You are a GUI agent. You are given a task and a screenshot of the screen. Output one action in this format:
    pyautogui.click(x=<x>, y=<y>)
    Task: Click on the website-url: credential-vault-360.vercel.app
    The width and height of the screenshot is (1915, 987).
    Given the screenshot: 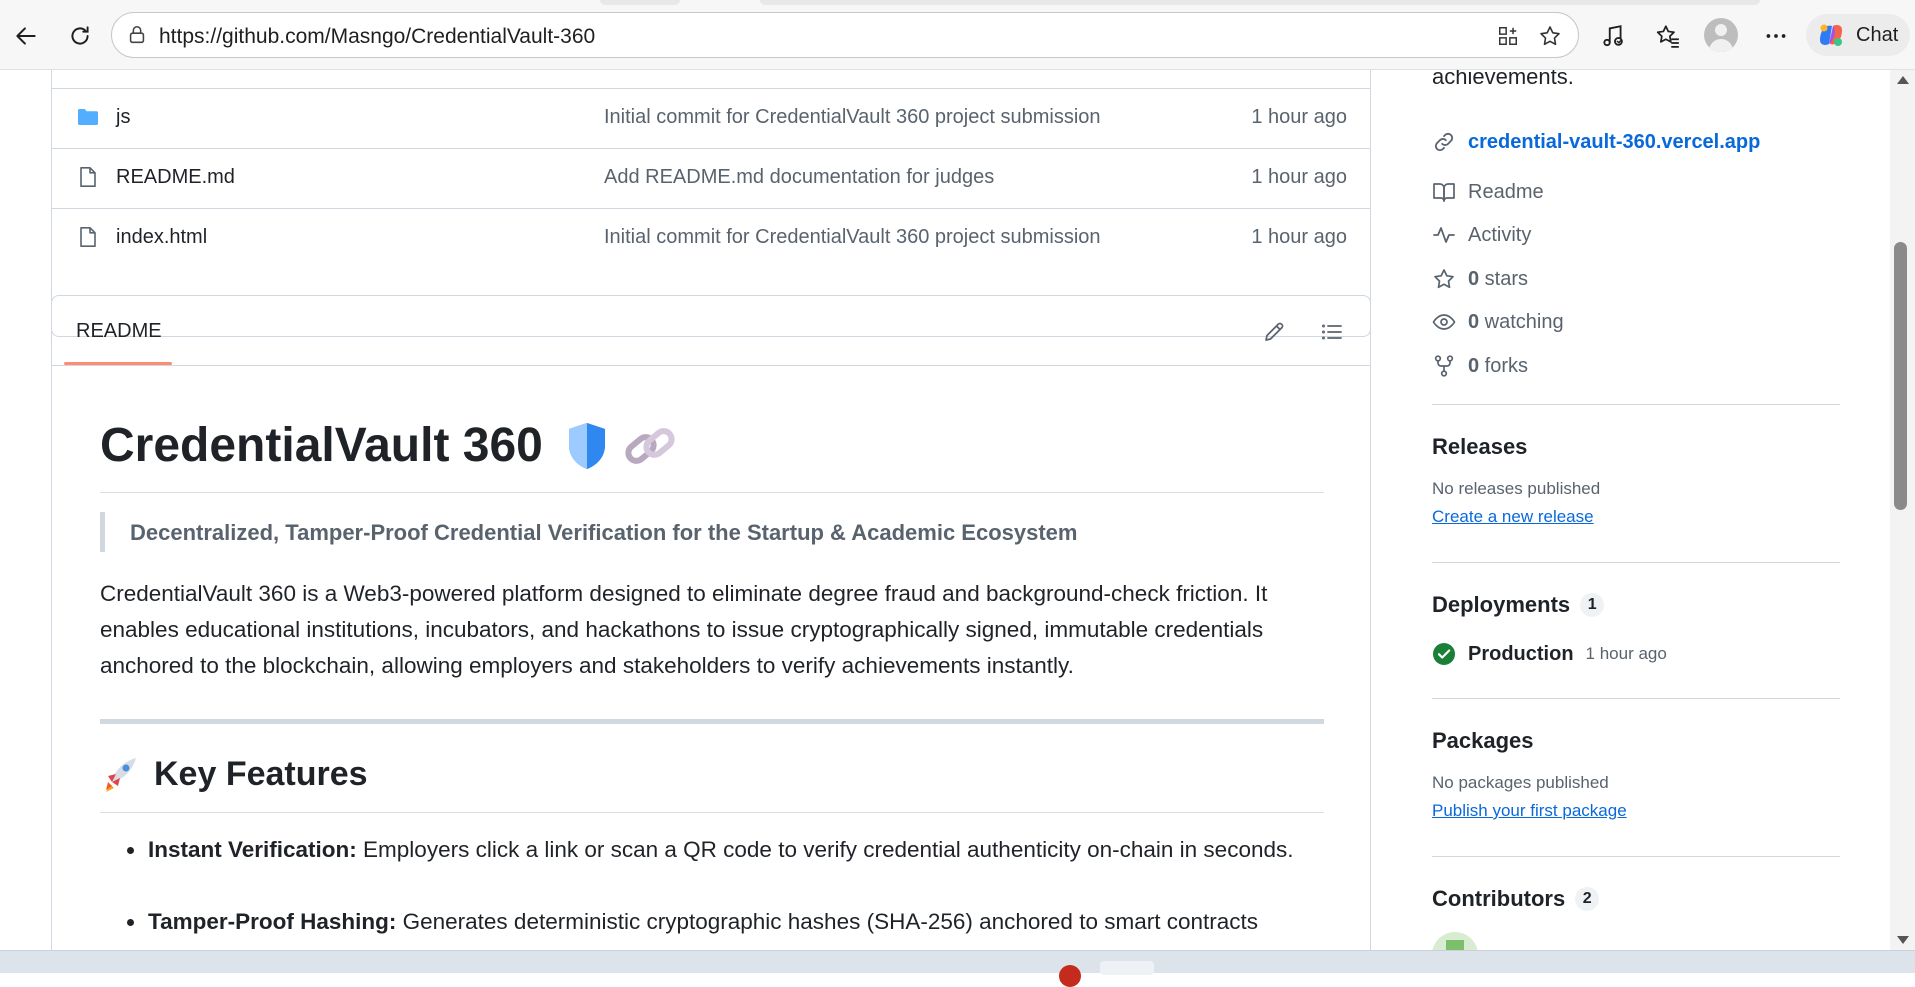 What is the action you would take?
    pyautogui.click(x=1614, y=142)
    